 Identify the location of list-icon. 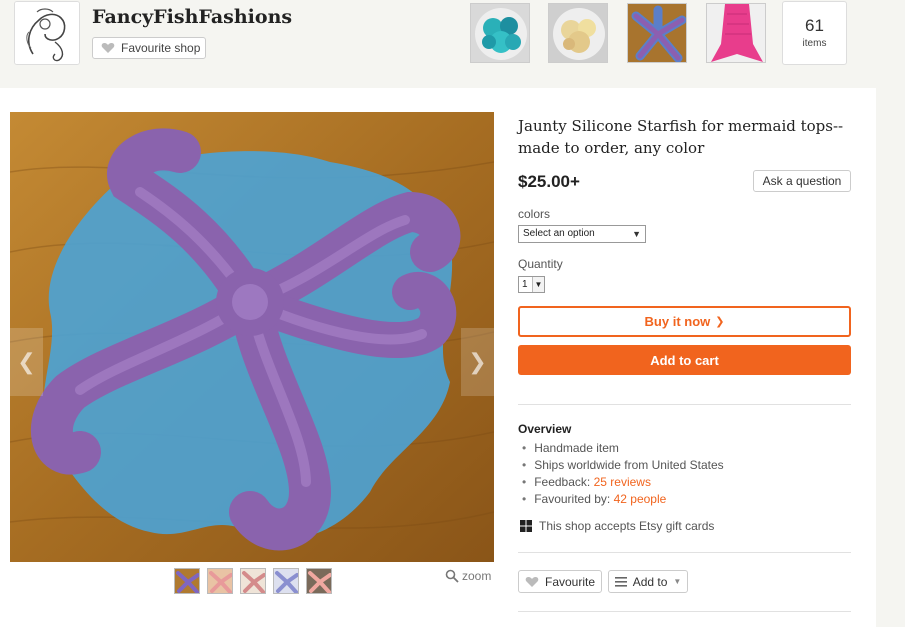
(620, 581).